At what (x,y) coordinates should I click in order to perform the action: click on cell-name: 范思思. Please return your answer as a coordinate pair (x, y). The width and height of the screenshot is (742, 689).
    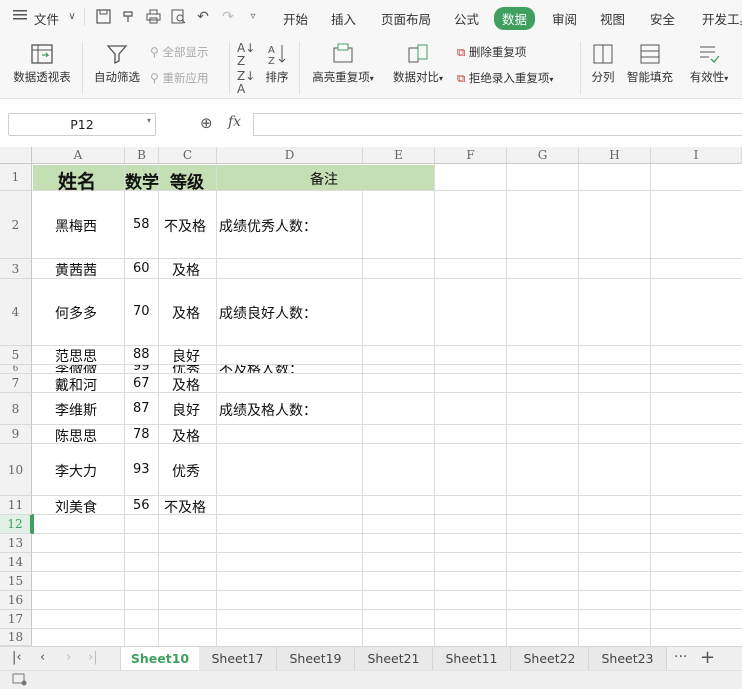
    Looking at the image, I should click on (76, 356).